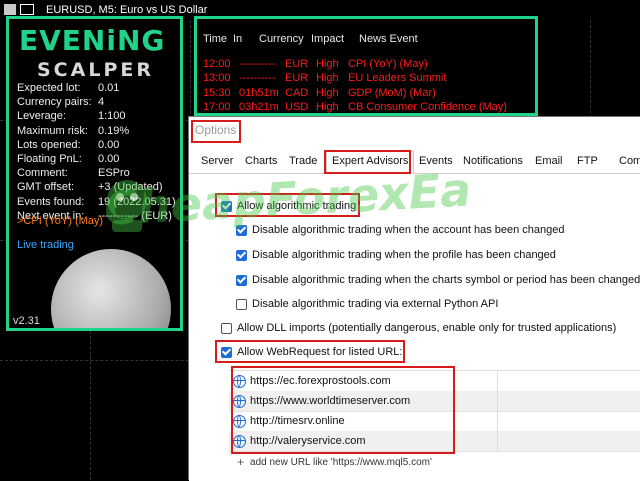 The height and width of the screenshot is (481, 640). What do you see at coordinates (27, 9) in the screenshot?
I see `ea-status-icon` at bounding box center [27, 9].